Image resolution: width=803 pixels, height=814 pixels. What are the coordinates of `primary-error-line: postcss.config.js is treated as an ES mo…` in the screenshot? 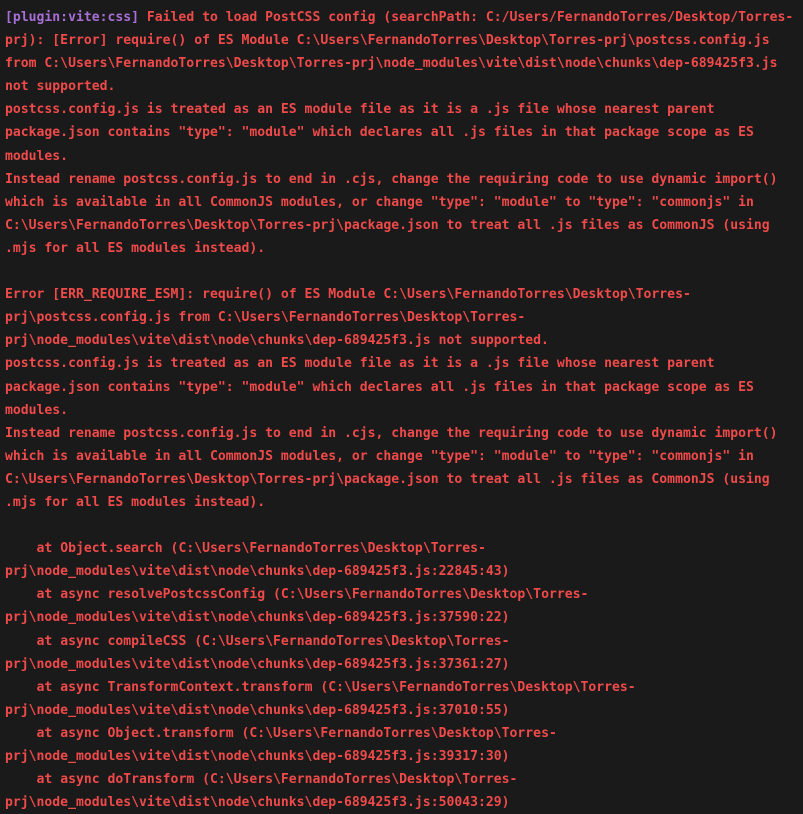 It's located at (383, 133).